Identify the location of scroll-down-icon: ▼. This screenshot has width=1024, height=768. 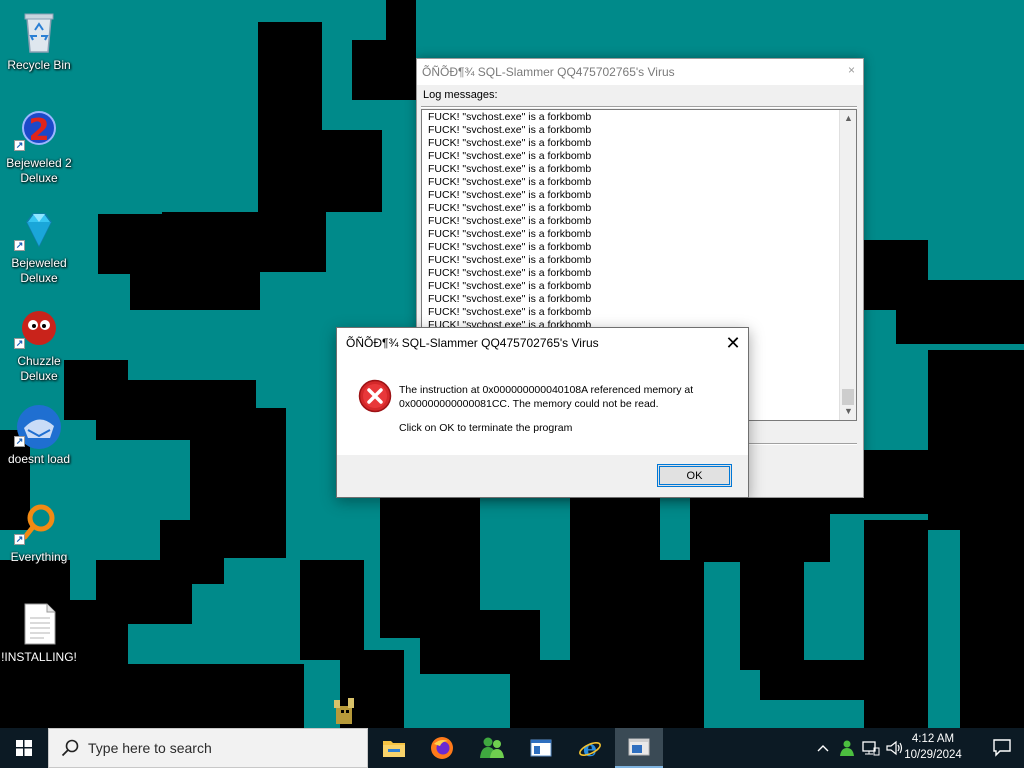
(848, 411).